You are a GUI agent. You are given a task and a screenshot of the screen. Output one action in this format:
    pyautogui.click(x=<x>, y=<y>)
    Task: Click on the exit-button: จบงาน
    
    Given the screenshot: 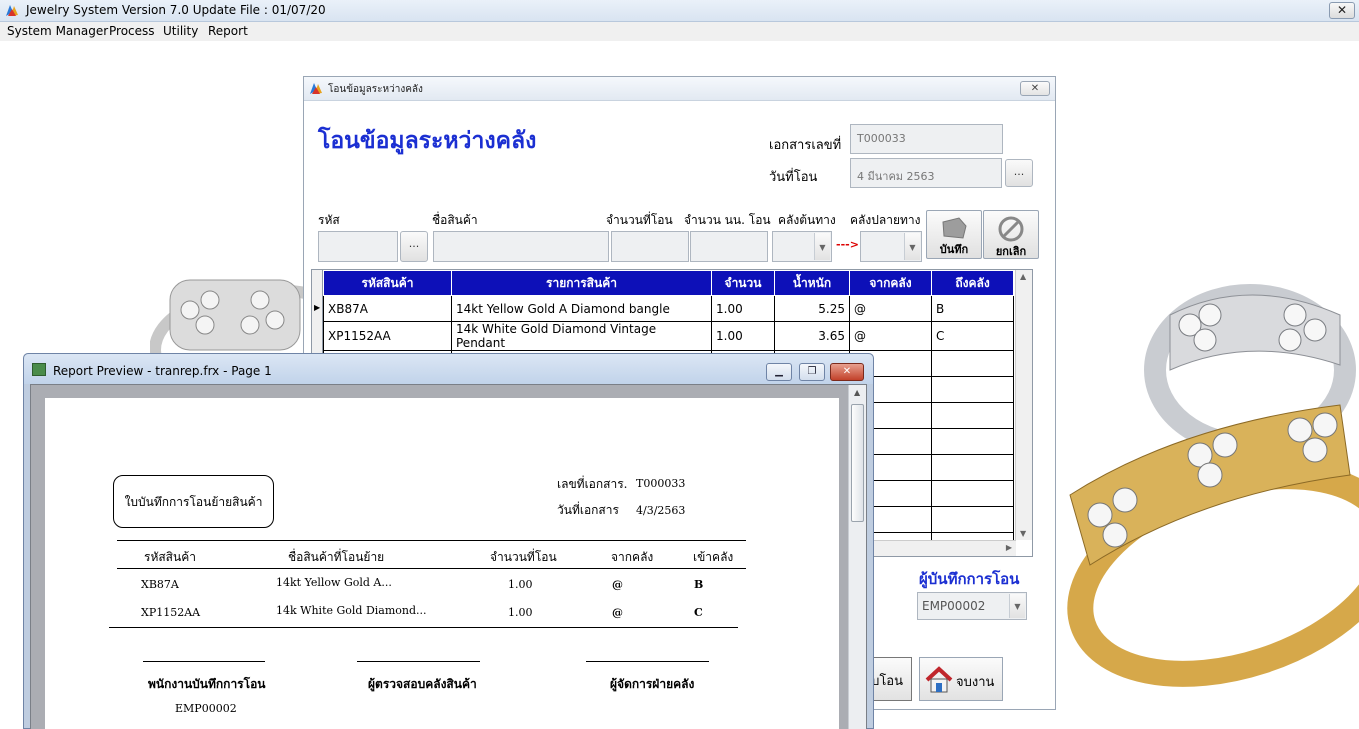 What is the action you would take?
    pyautogui.click(x=961, y=679)
    